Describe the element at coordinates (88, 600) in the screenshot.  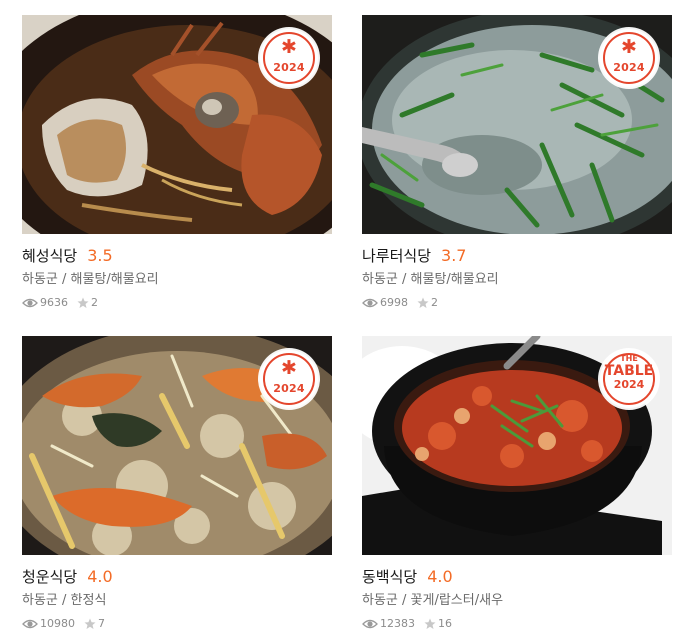
I see `restaurant-category: 한정식` at that location.